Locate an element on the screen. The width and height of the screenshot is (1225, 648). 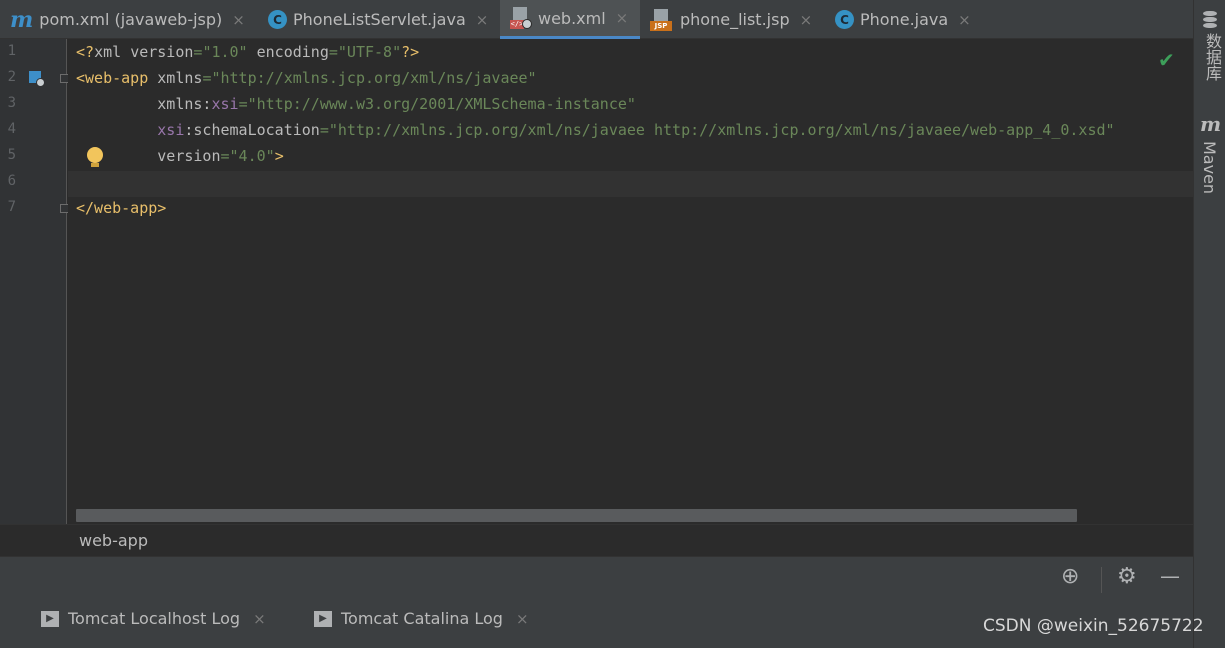
tab-tomcat-catalina-log: ▶ Tomcat Catalina Log × is located at coordinates (421, 618).